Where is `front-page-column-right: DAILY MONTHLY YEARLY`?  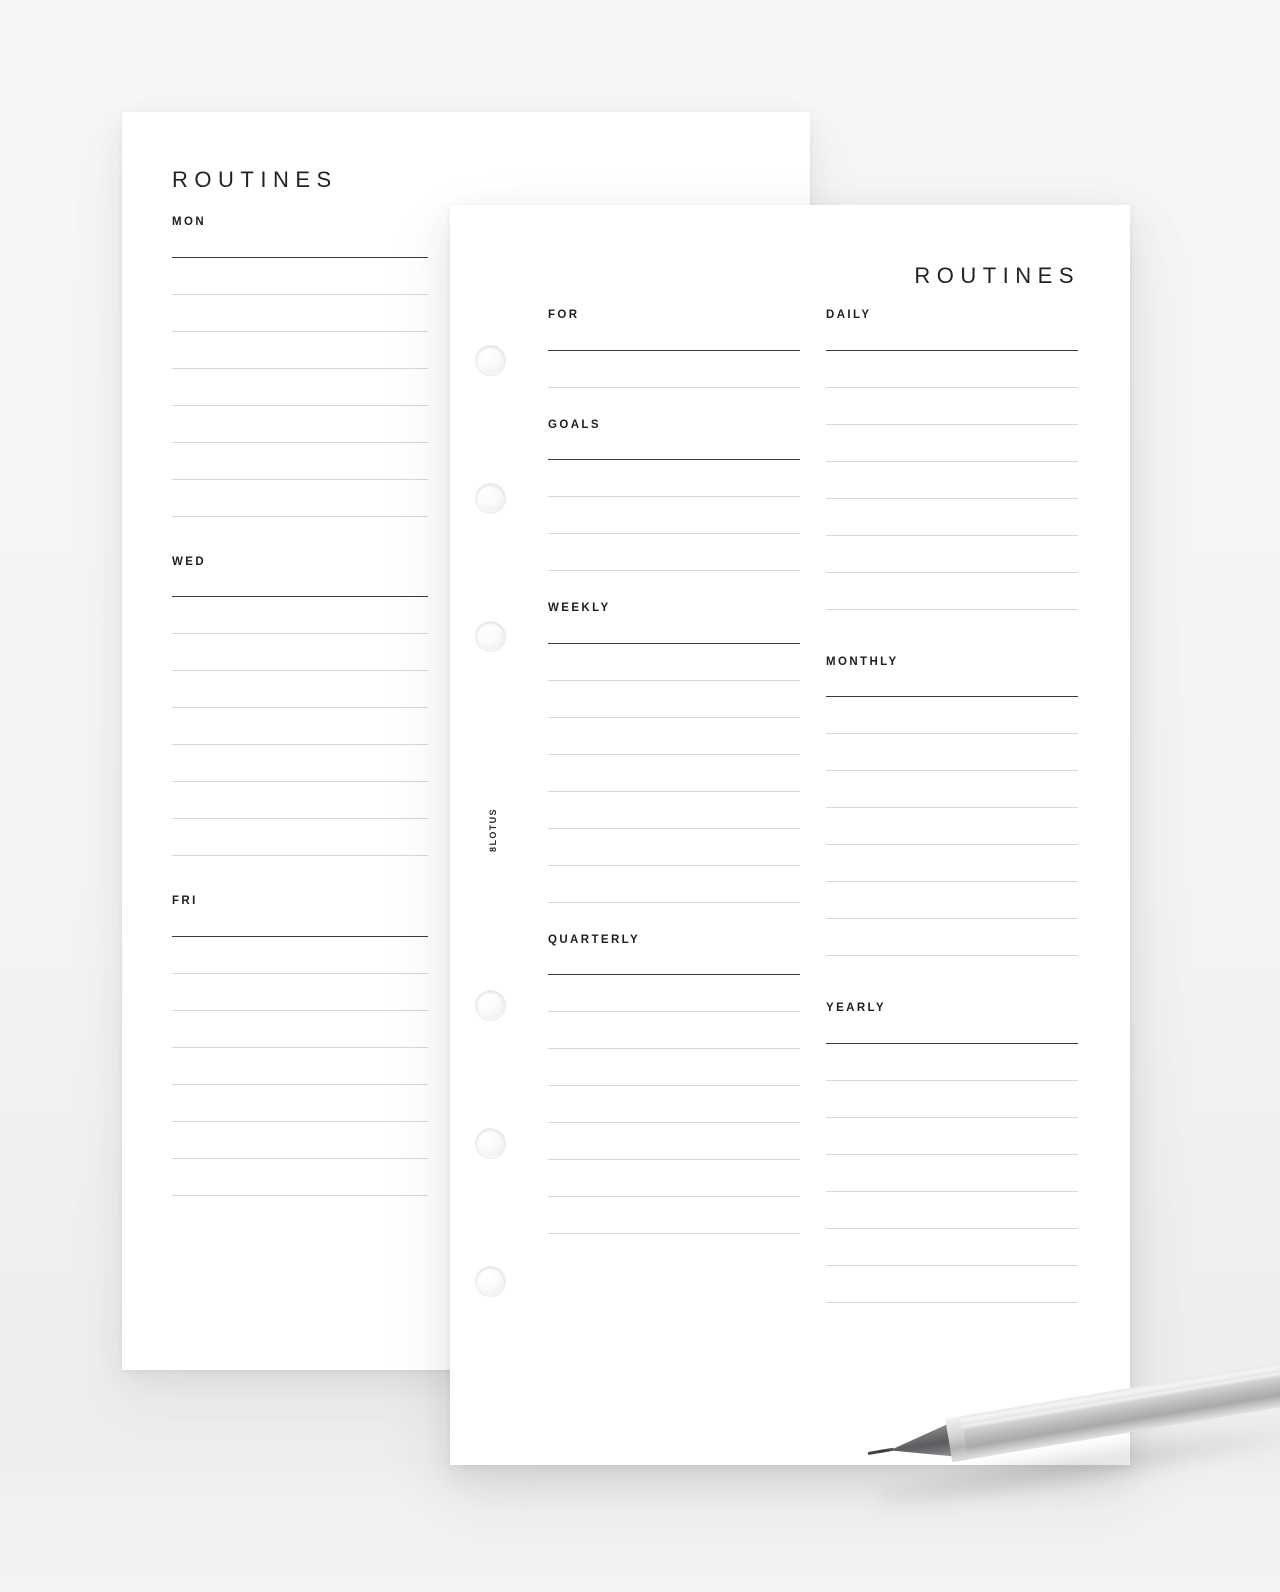
front-page-column-right: DAILY MONTHLY YEARLY is located at coordinates (952, 806).